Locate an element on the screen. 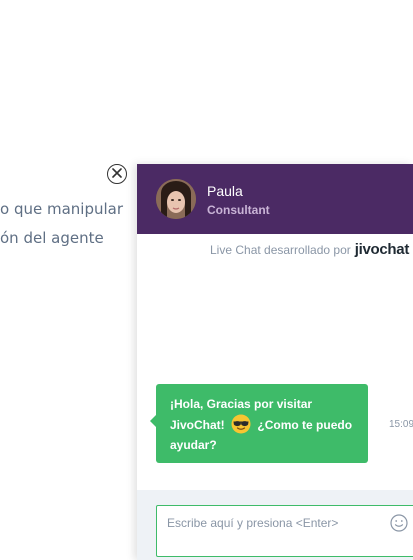 This screenshot has height=560, width=413. input-area is located at coordinates (275, 525).